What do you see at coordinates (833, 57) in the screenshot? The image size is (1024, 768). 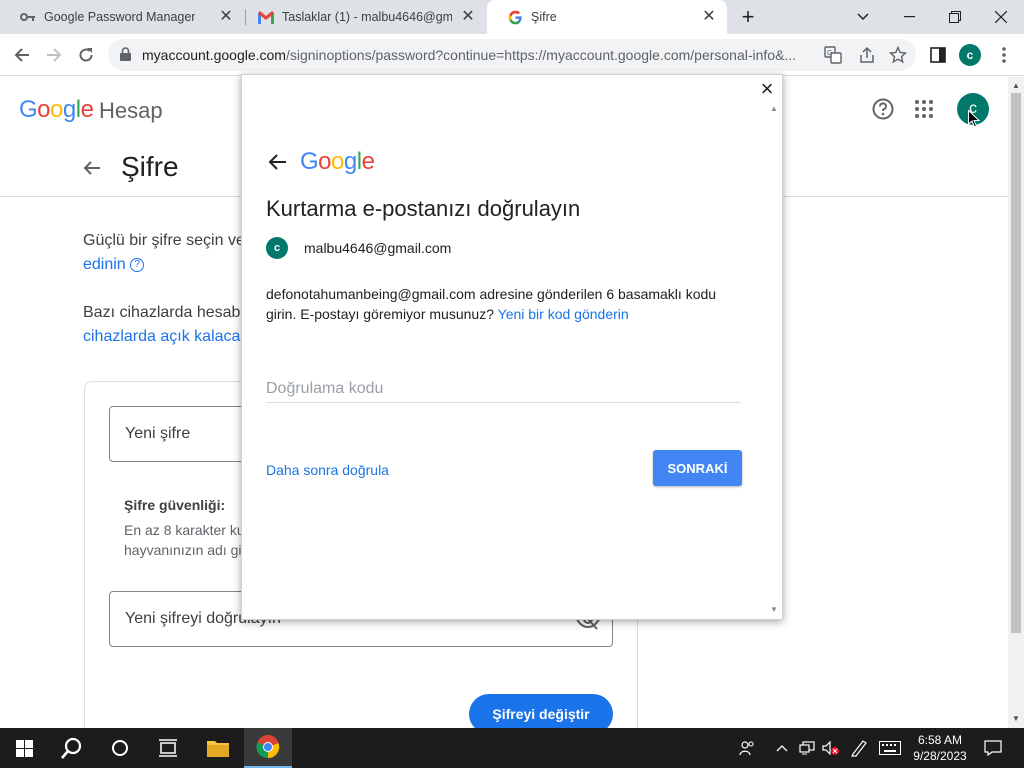 I see `translate-icon: G` at bounding box center [833, 57].